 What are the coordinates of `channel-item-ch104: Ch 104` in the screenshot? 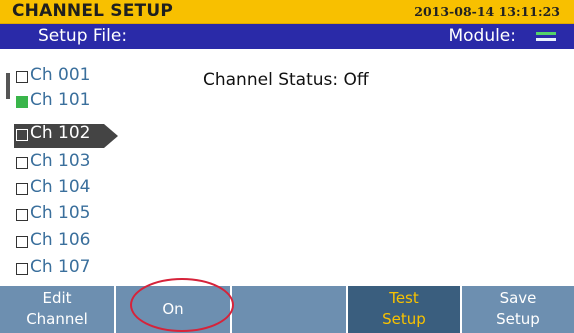 It's located at (69, 189).